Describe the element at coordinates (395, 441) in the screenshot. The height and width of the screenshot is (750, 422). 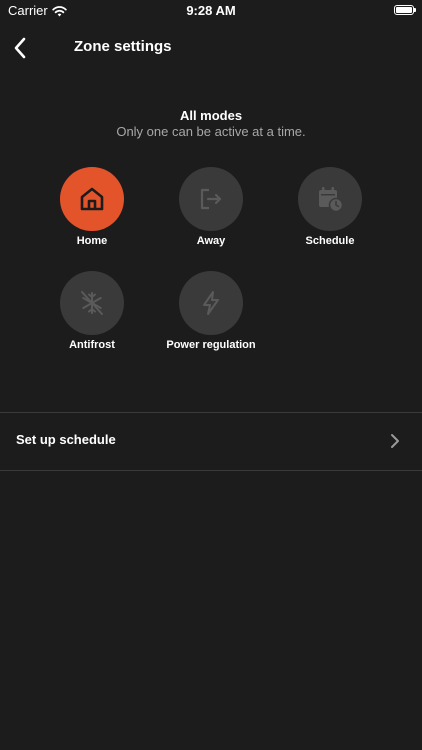
I see `chevron-right-icon` at that location.